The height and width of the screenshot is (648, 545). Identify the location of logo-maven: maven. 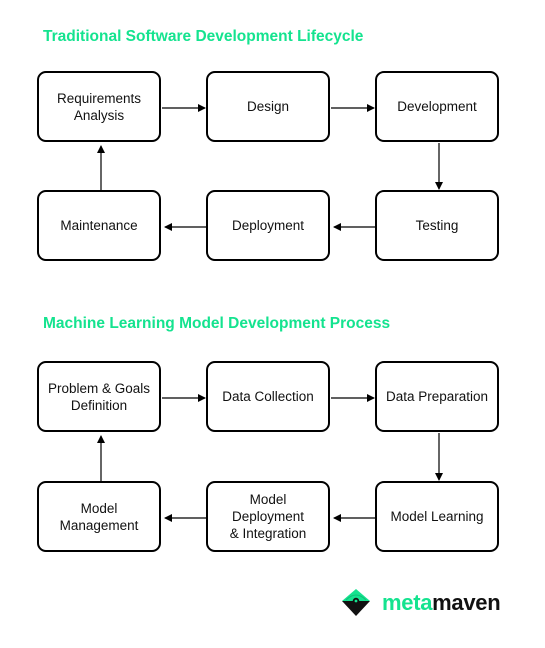
(466, 602).